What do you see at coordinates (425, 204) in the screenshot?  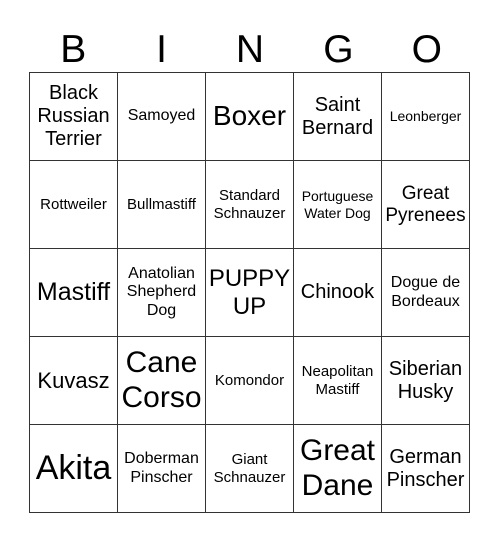 I see `bingo-cell: Great Pyrenees` at bounding box center [425, 204].